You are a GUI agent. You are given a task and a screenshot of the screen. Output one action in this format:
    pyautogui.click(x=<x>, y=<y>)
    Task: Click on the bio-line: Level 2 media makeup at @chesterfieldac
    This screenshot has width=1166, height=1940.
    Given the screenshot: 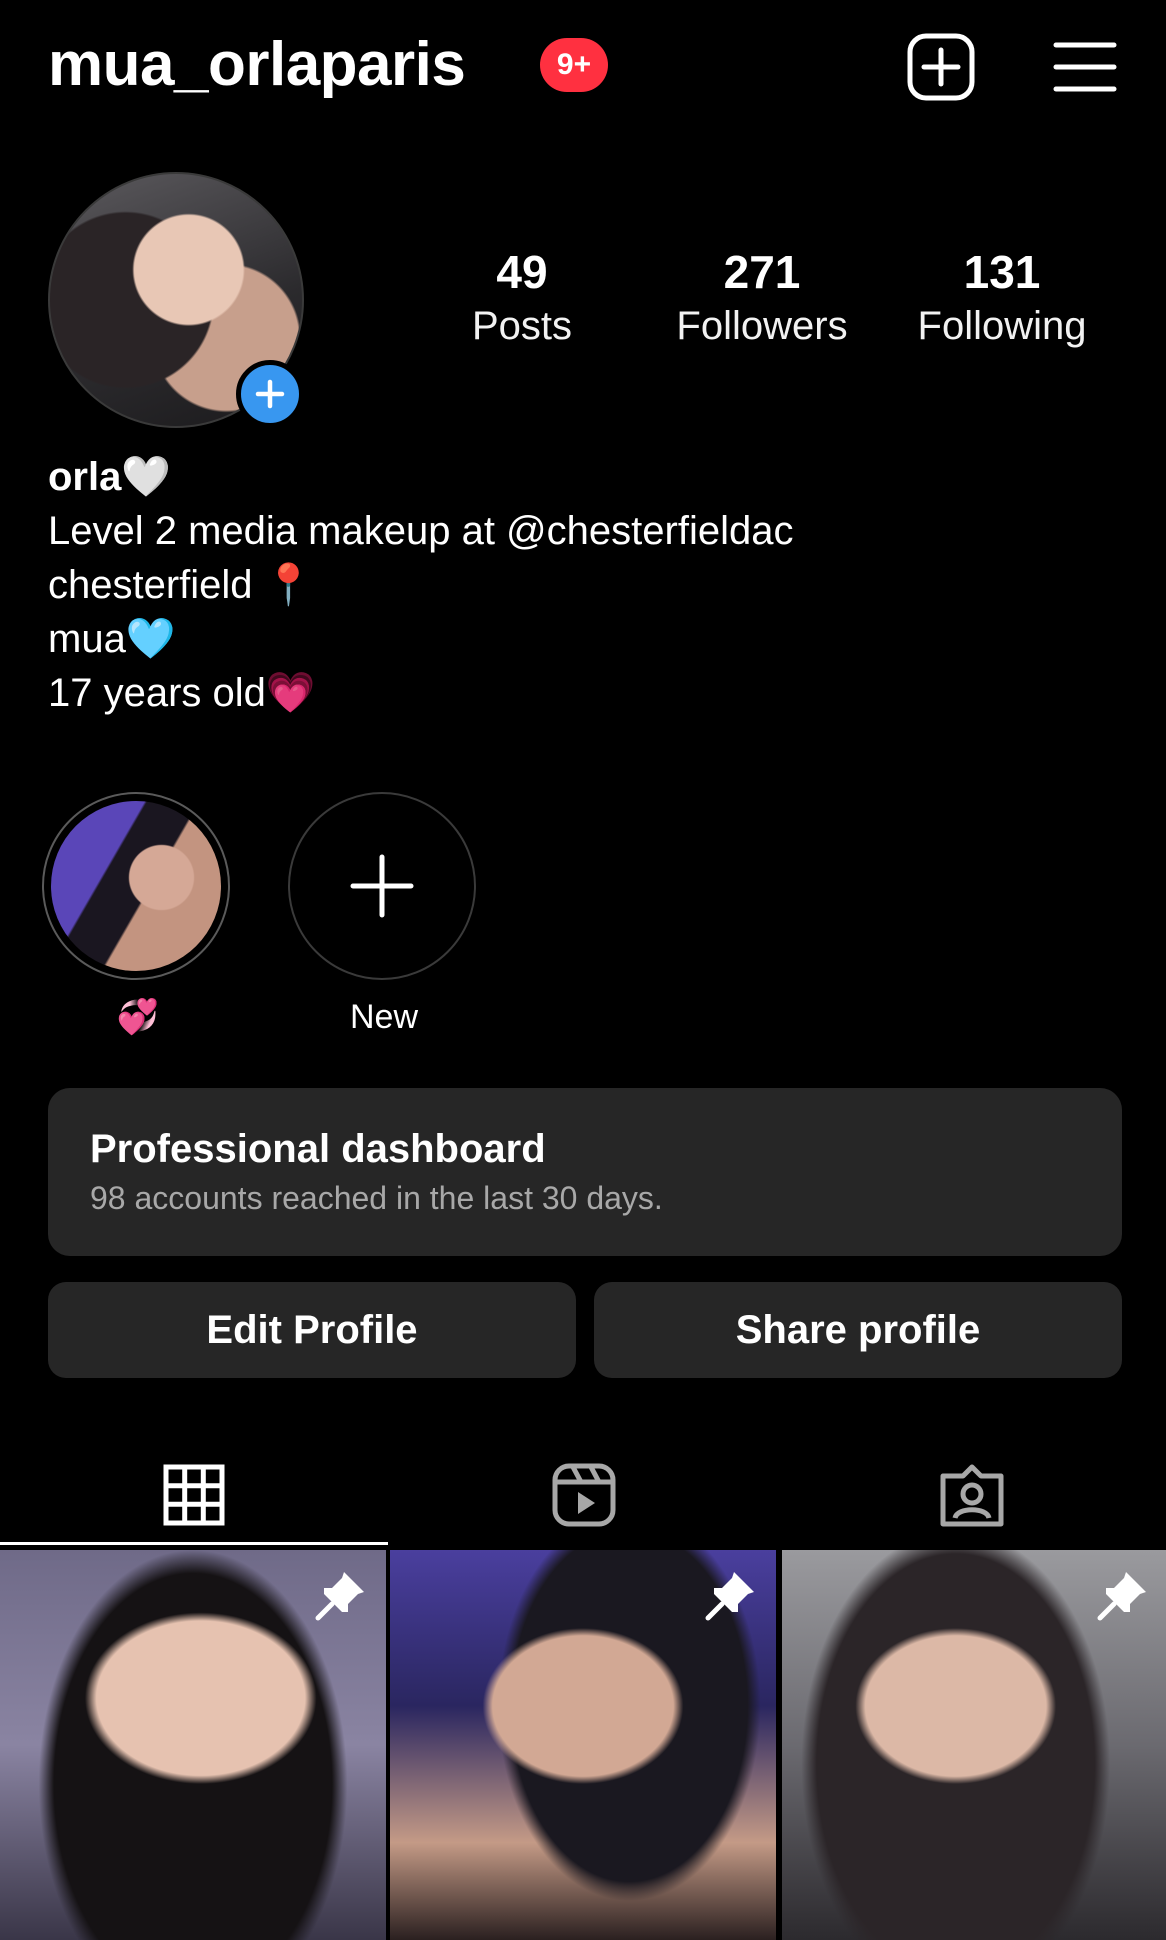 What is the action you would take?
    pyautogui.click(x=420, y=531)
    